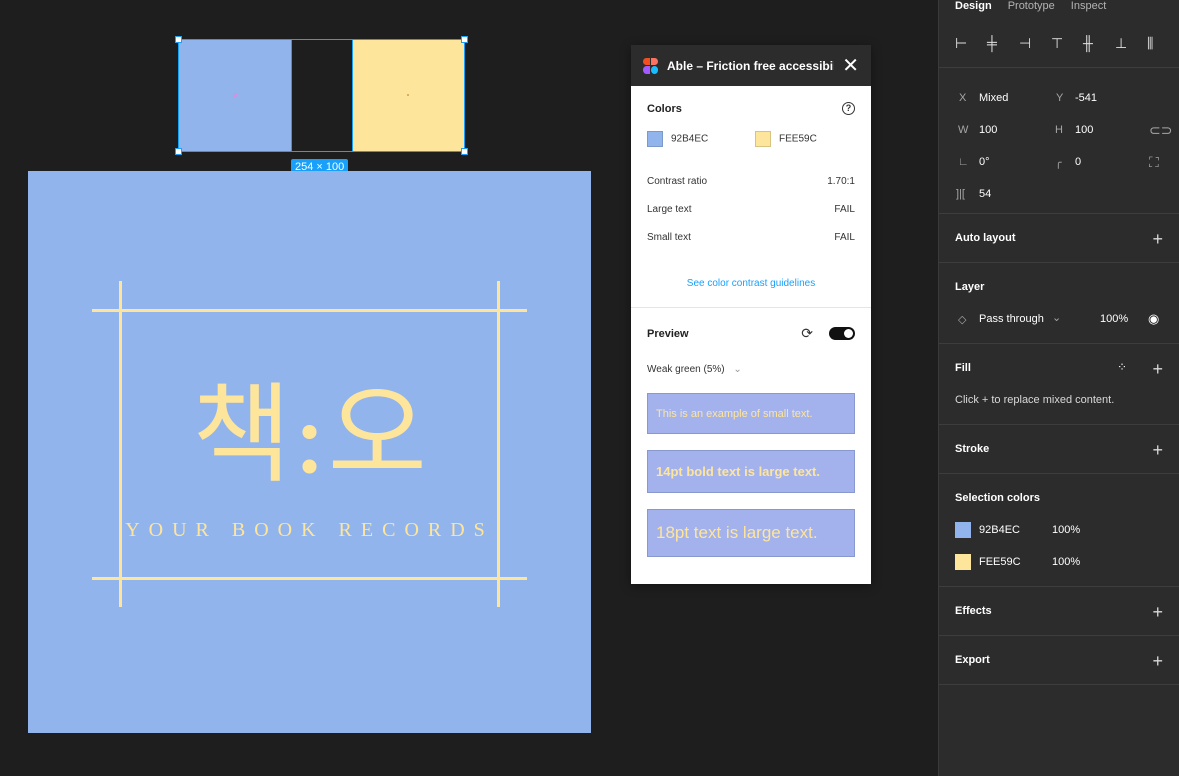  Describe the element at coordinates (1099, 43) in the screenshot. I see `align-vertical-center-icon: ╫` at that location.